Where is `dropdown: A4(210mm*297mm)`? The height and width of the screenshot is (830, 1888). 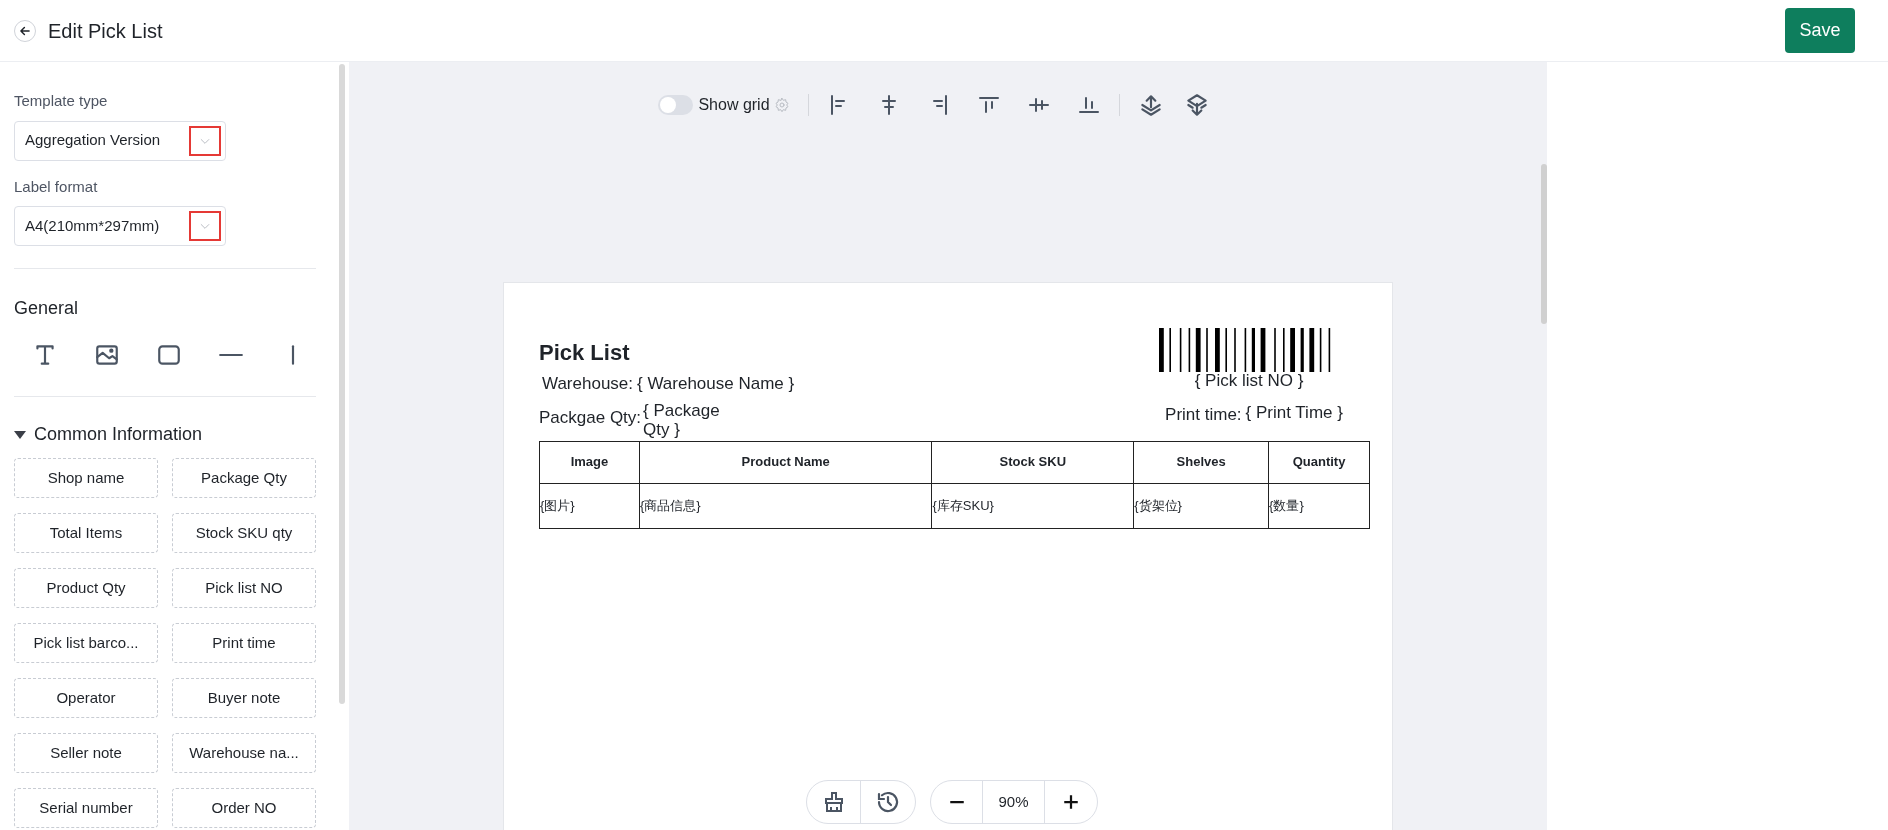
dropdown: A4(210mm*297mm) is located at coordinates (120, 226).